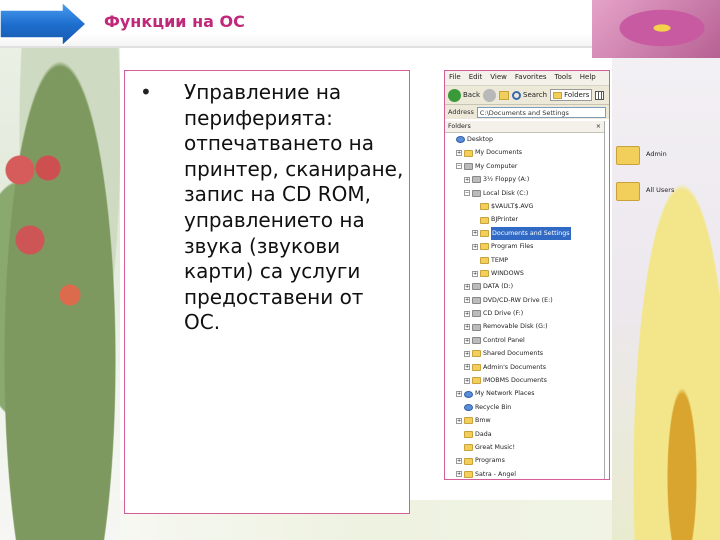 This screenshot has height=540, width=720. What do you see at coordinates (500, 260) in the screenshot?
I see `tree-item-label: TEMP` at bounding box center [500, 260].